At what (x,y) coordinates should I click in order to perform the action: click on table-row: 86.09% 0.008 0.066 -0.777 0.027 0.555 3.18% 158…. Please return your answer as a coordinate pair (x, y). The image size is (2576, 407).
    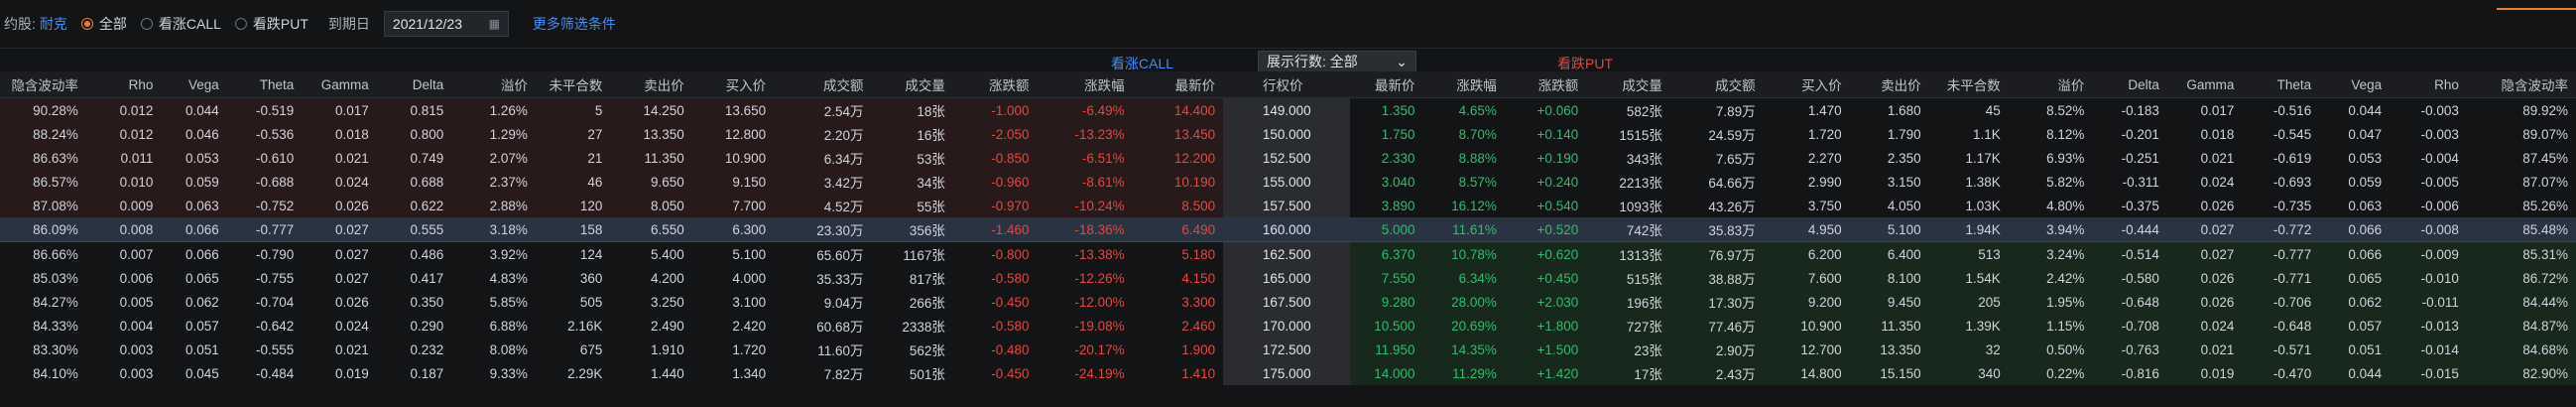
    Looking at the image, I should click on (1288, 229).